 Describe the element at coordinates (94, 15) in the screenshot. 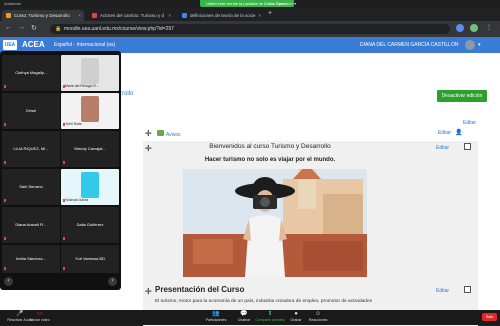

I see `pdf-favicon-icon` at that location.